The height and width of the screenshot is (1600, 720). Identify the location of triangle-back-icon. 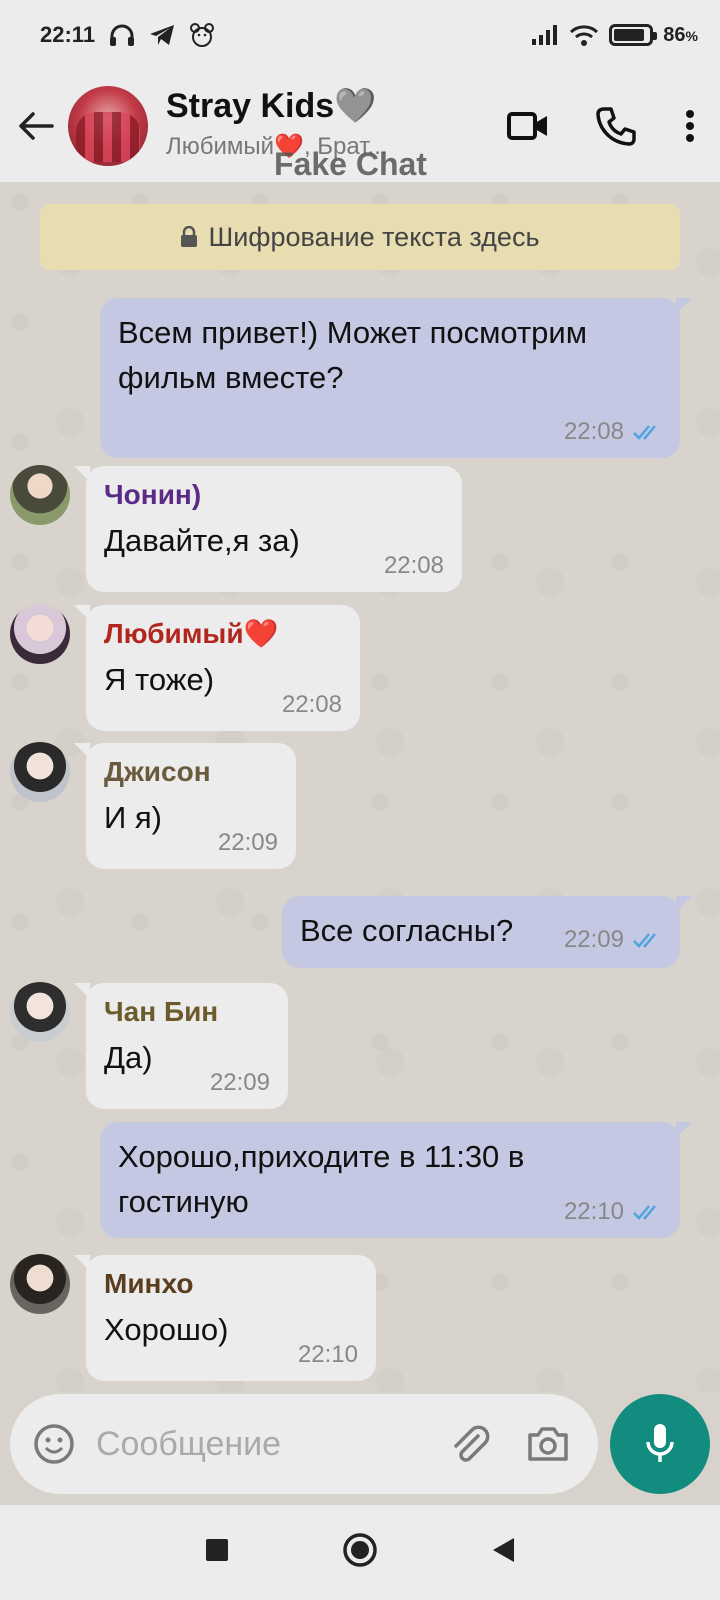
(503, 1550).